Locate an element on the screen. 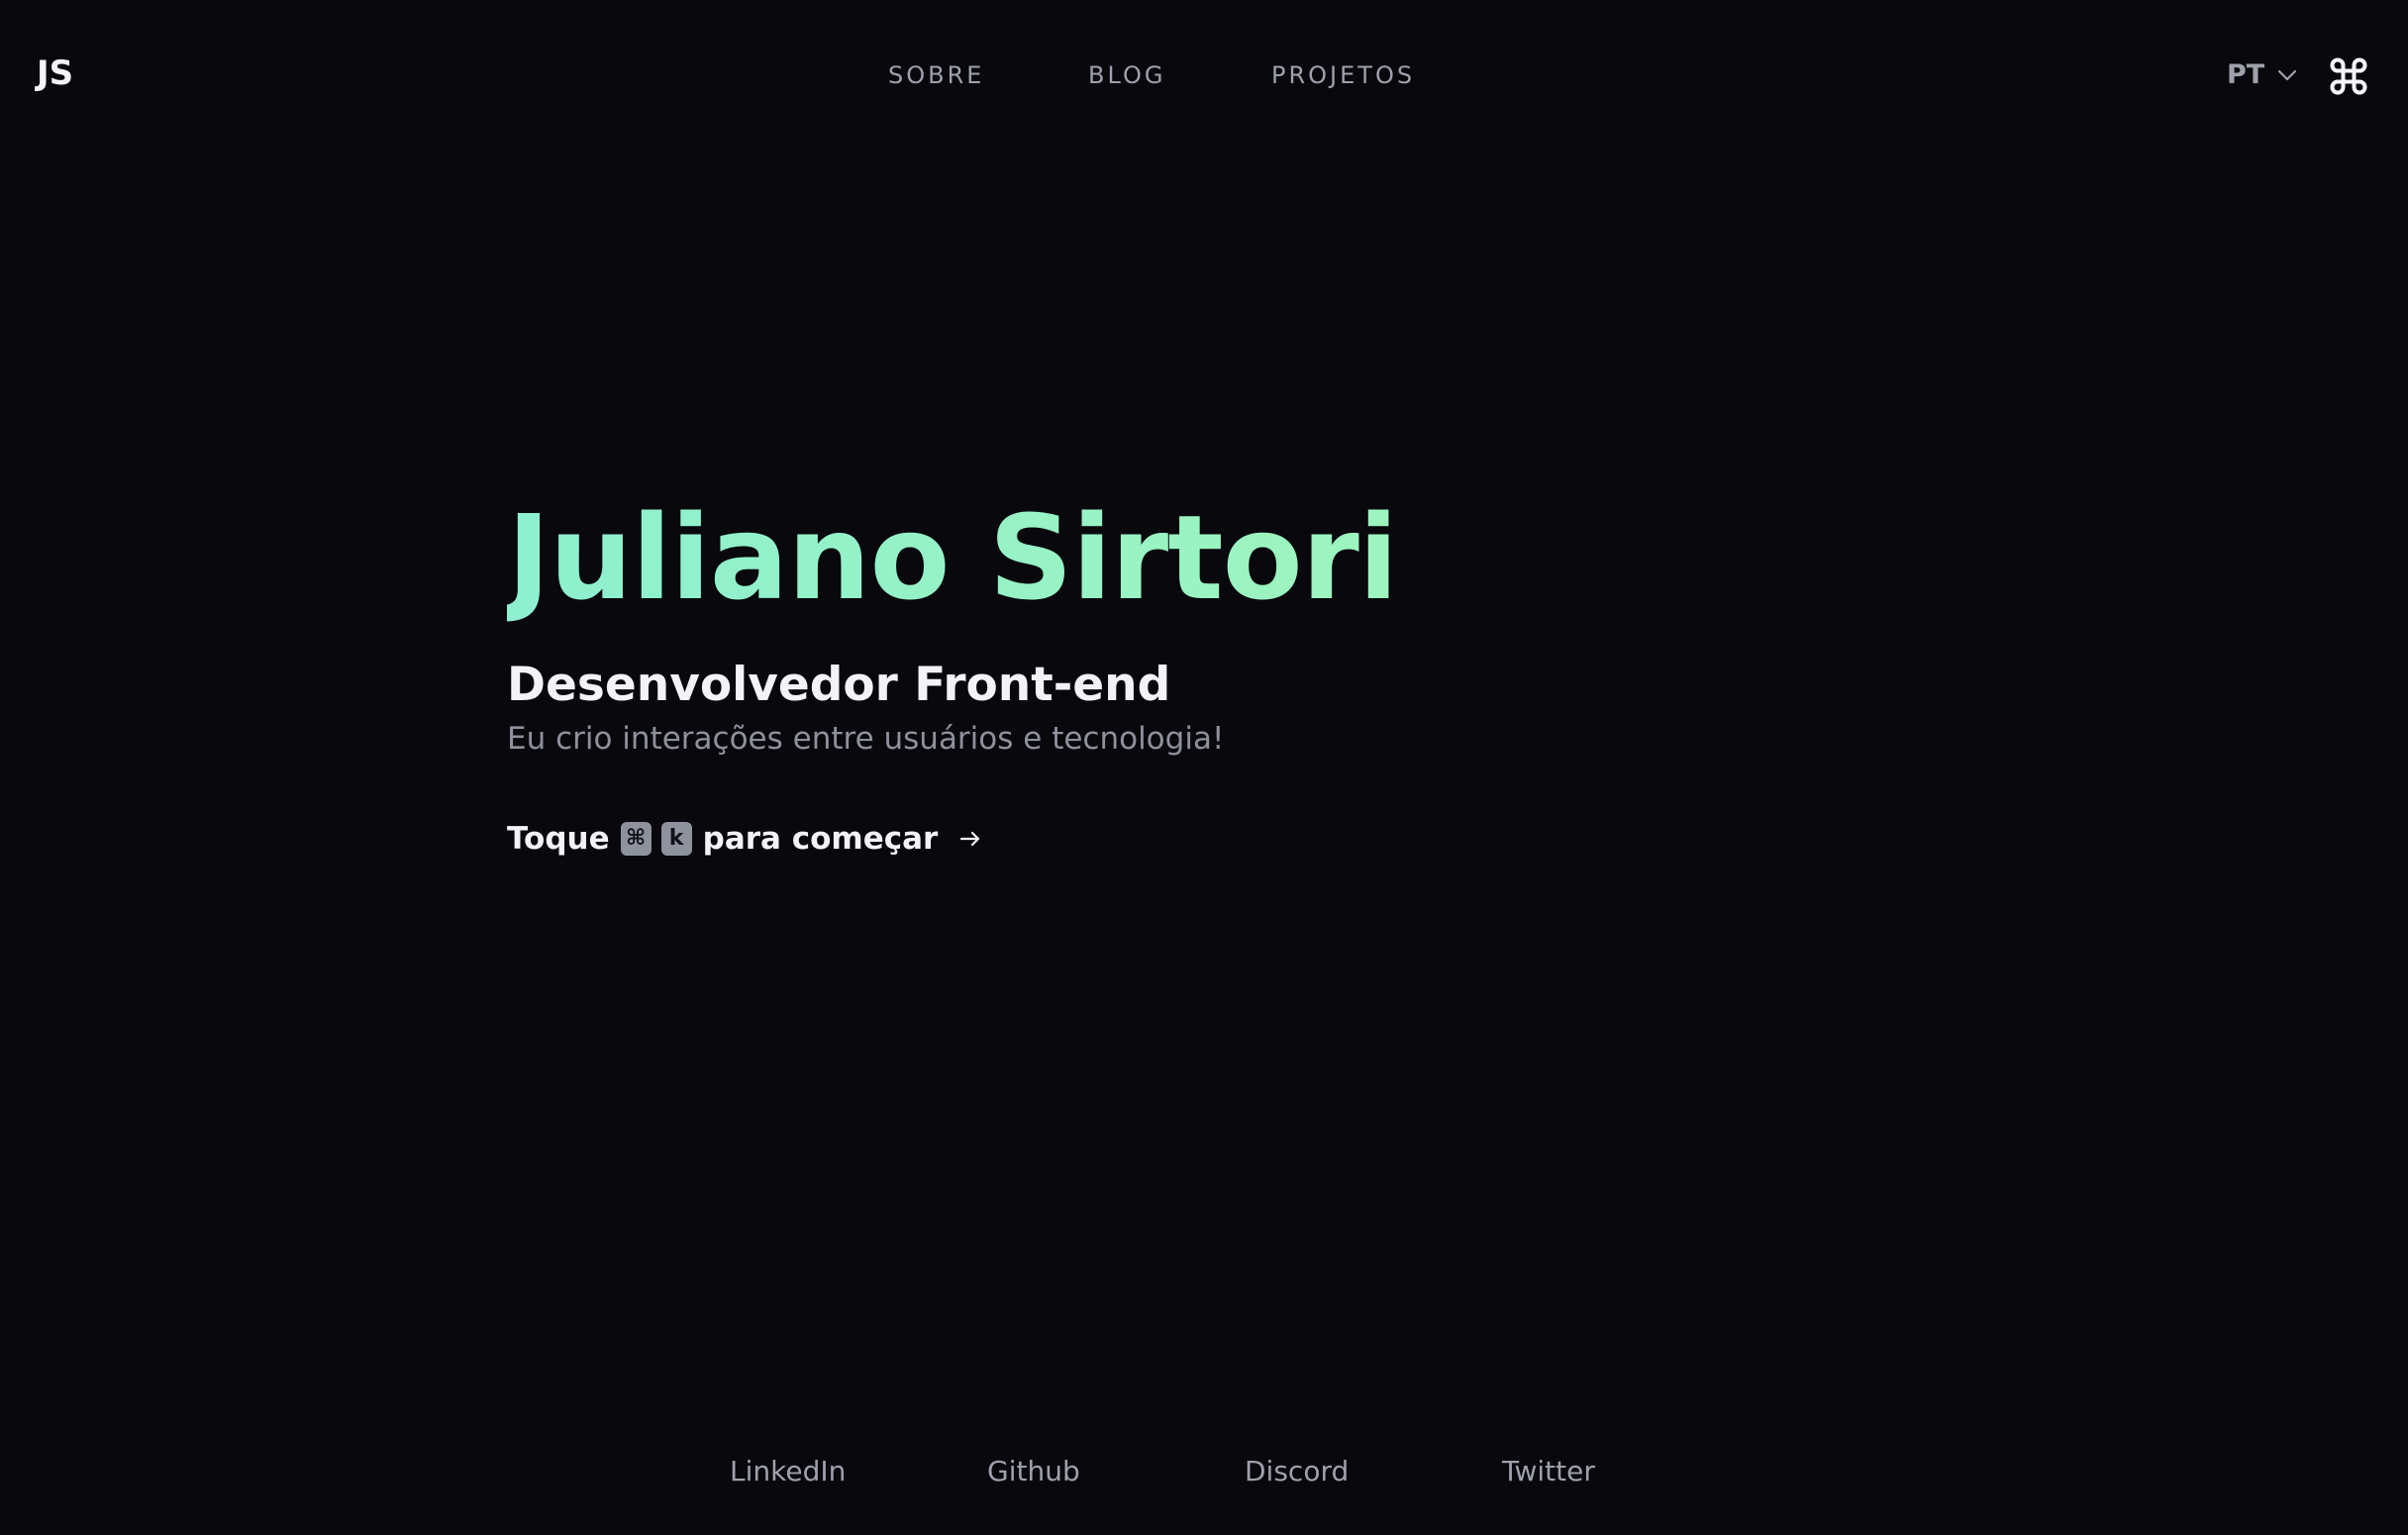 The image size is (2408, 1535). footer-link-discord: Discord is located at coordinates (1297, 1471).